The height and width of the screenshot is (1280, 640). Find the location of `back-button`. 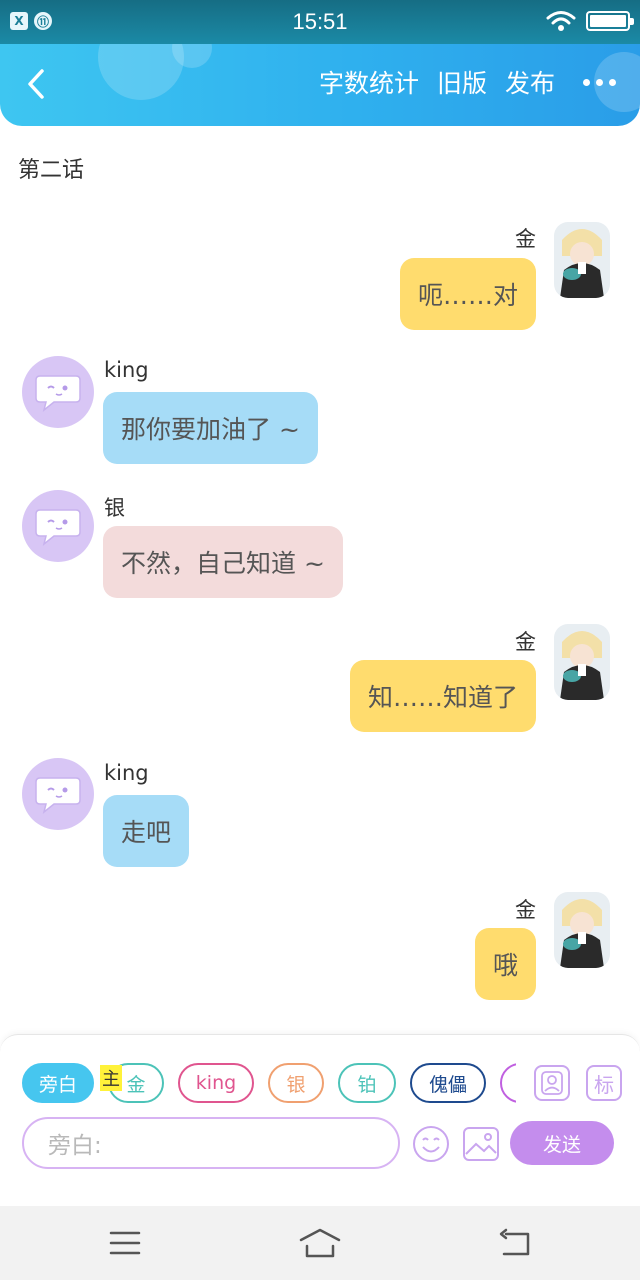

back-button is located at coordinates (36, 84).